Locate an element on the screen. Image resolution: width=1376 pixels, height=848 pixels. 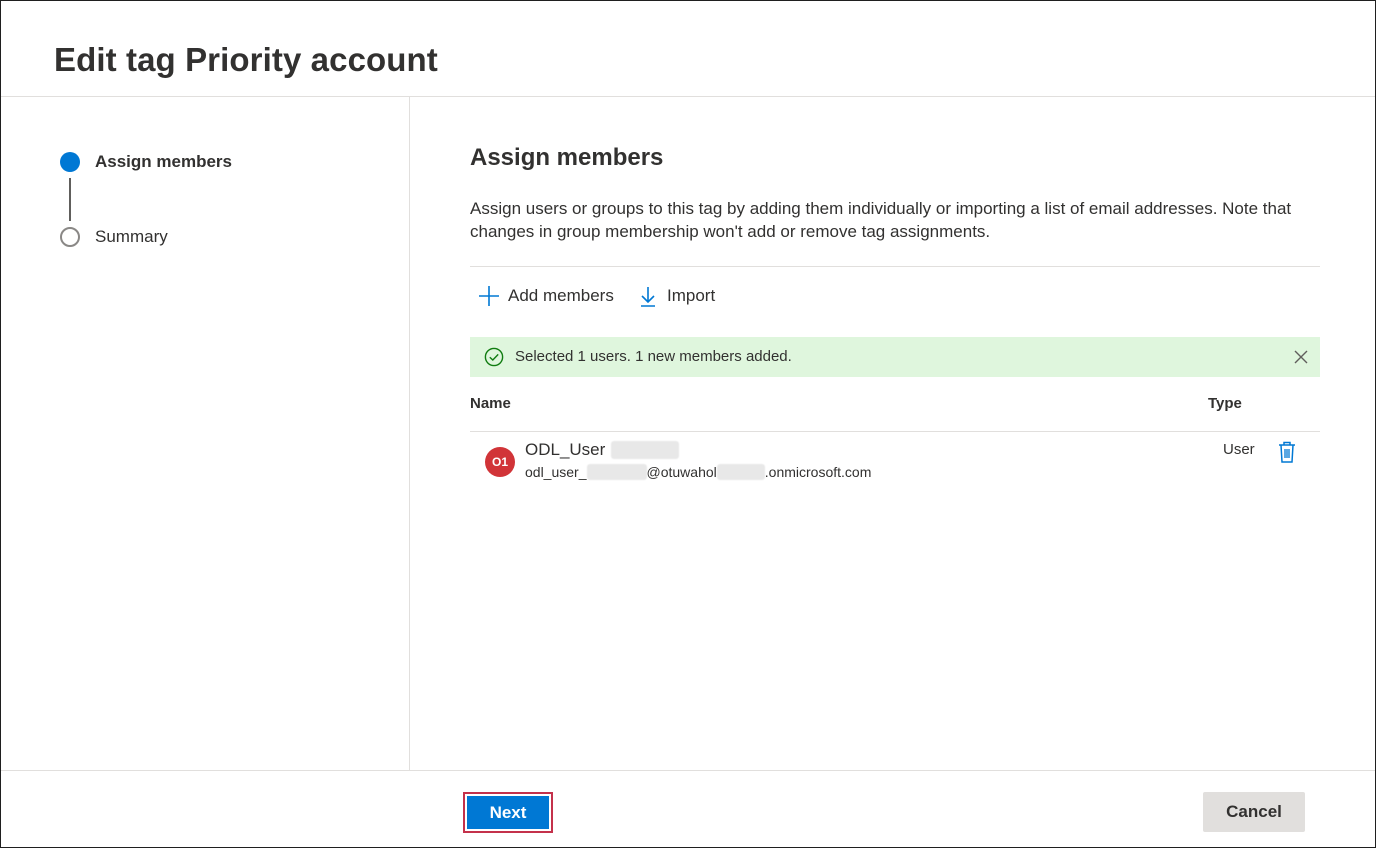
page-title: Edit tag Priority account is located at coordinates (246, 59).